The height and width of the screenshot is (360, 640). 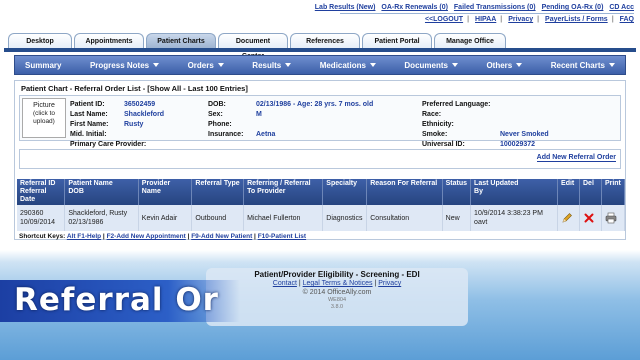 I want to click on pencil-icon, so click(x=567, y=218).